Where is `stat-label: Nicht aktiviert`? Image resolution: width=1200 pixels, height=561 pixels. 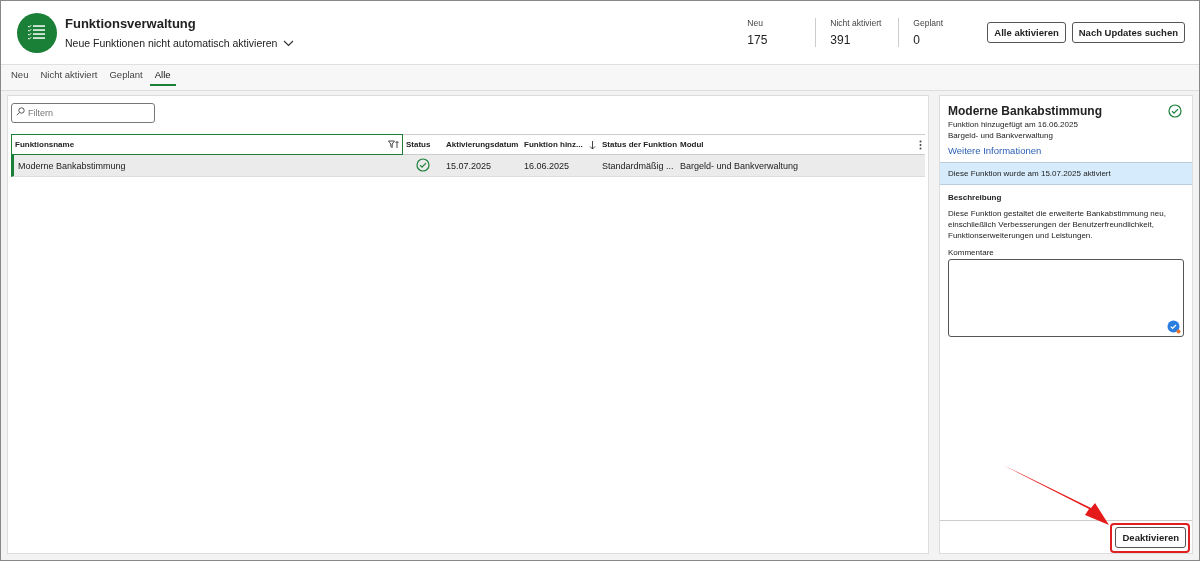 stat-label: Nicht aktiviert is located at coordinates (856, 23).